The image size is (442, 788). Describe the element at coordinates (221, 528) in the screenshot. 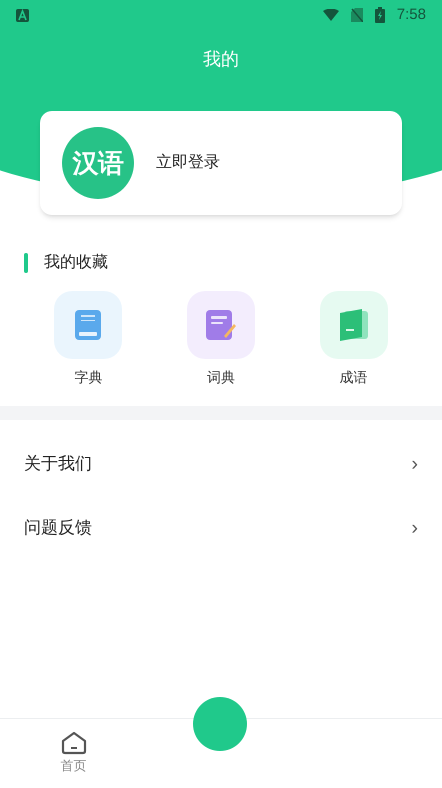

I see `menu-row: 问题反馈 ›` at that location.